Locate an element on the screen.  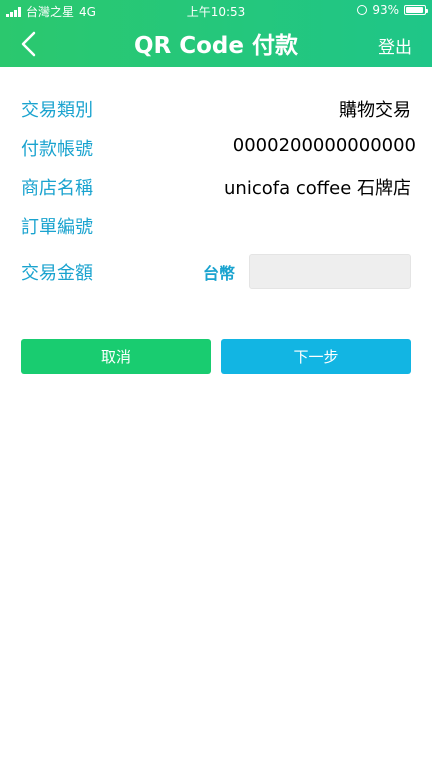
transaction-type-label: 交易類別 is located at coordinates (57, 110).